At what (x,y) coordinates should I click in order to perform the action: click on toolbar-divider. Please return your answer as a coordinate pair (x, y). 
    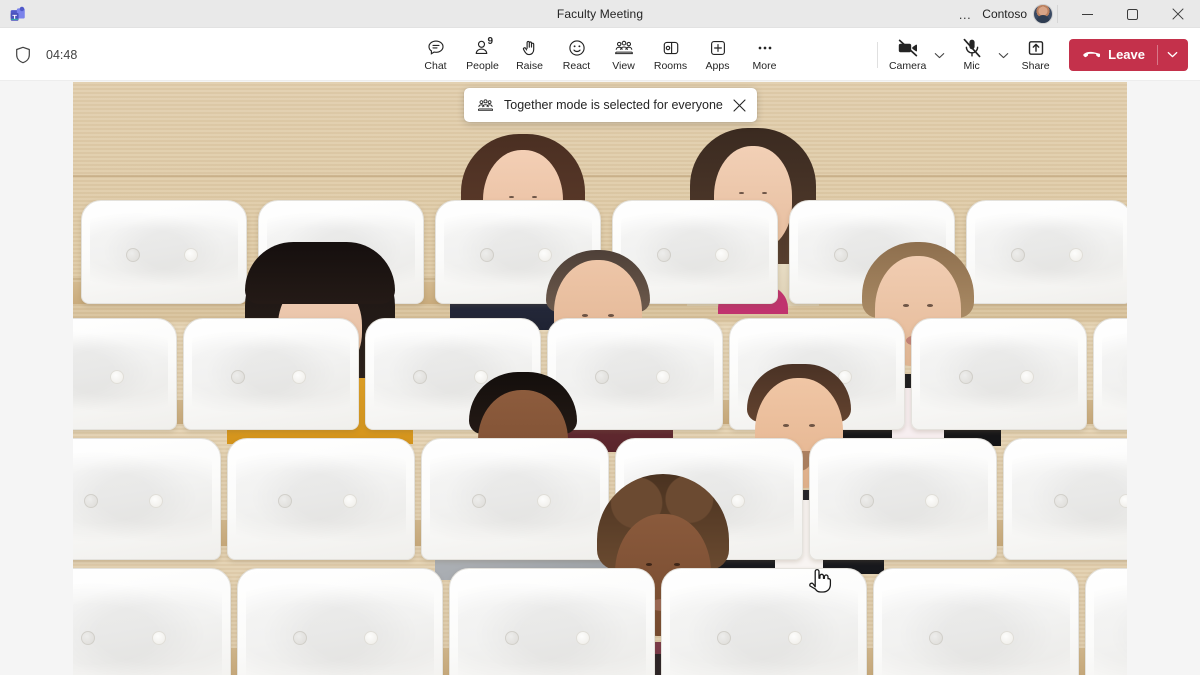
    Looking at the image, I should click on (878, 54).